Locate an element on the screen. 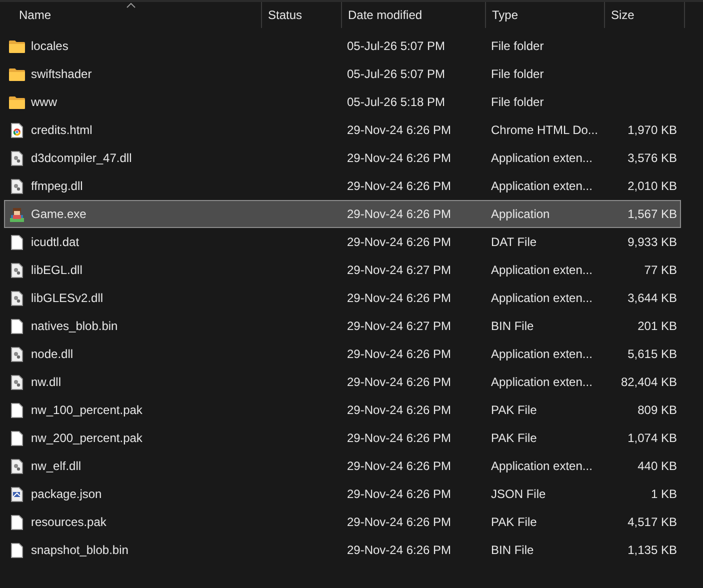 Image resolution: width=703 pixels, height=588 pixels. file-name: natives_blob.bin is located at coordinates (74, 326).